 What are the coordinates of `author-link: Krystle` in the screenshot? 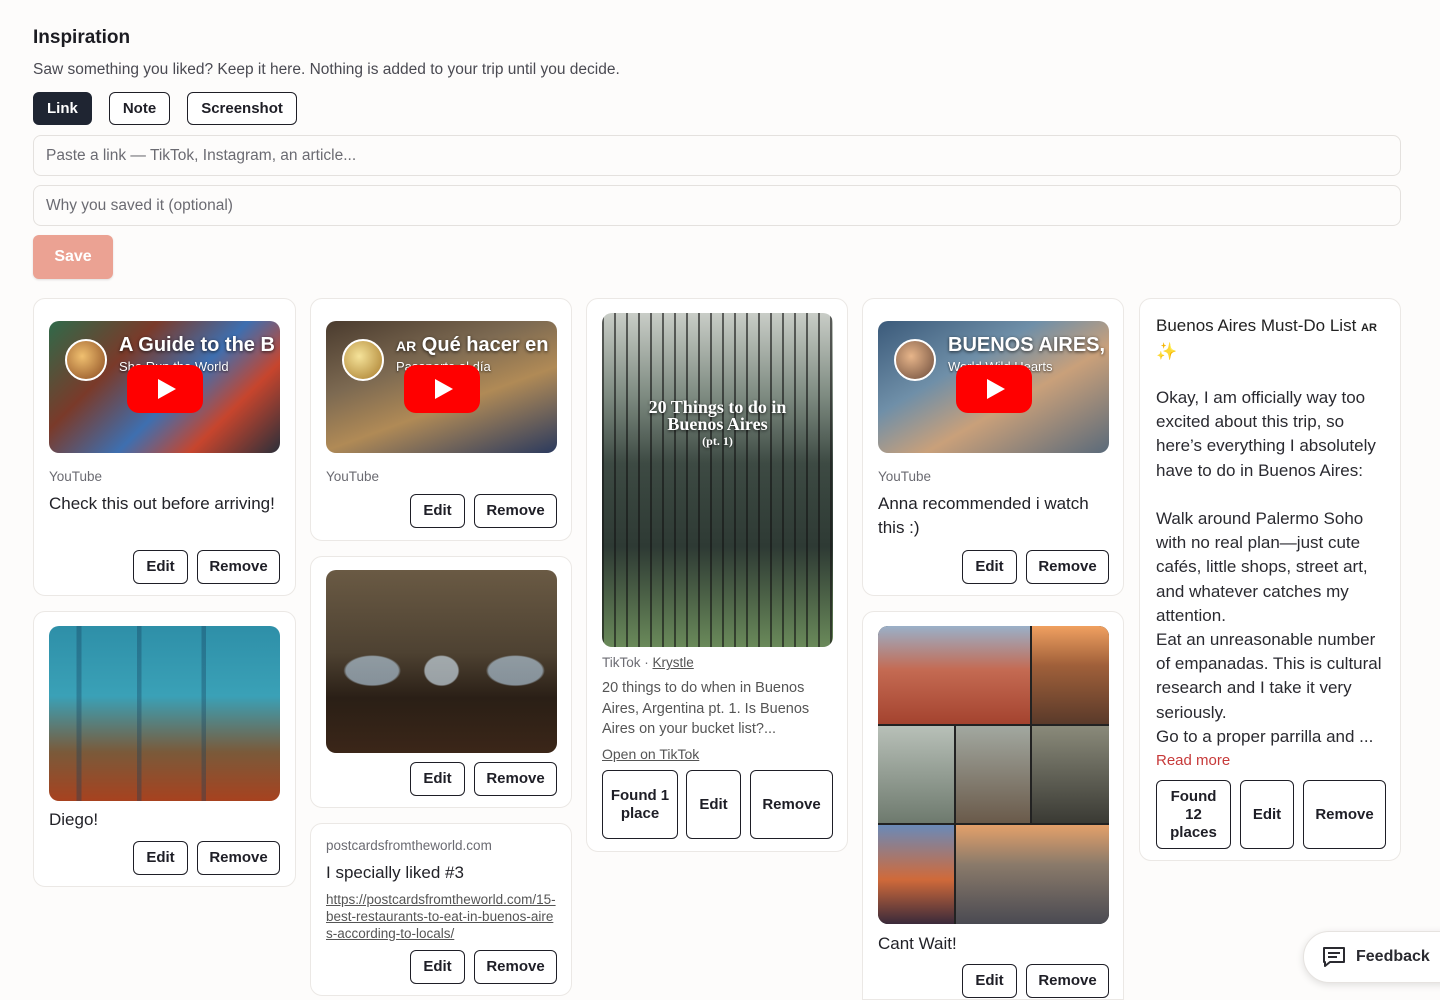 It's located at (673, 662).